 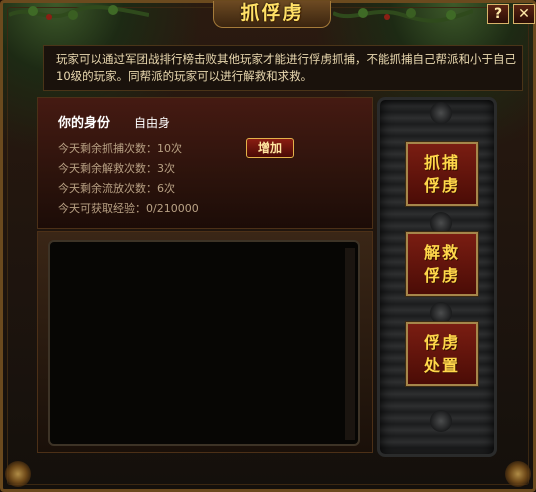 I want to click on vine-decoration-left, so click(x=79, y=12).